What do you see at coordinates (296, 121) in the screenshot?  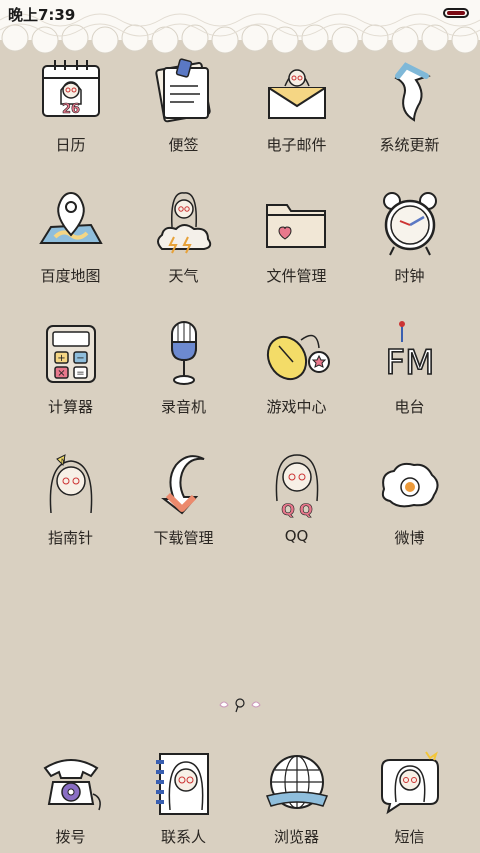 I see `app-email: 电子邮件` at bounding box center [296, 121].